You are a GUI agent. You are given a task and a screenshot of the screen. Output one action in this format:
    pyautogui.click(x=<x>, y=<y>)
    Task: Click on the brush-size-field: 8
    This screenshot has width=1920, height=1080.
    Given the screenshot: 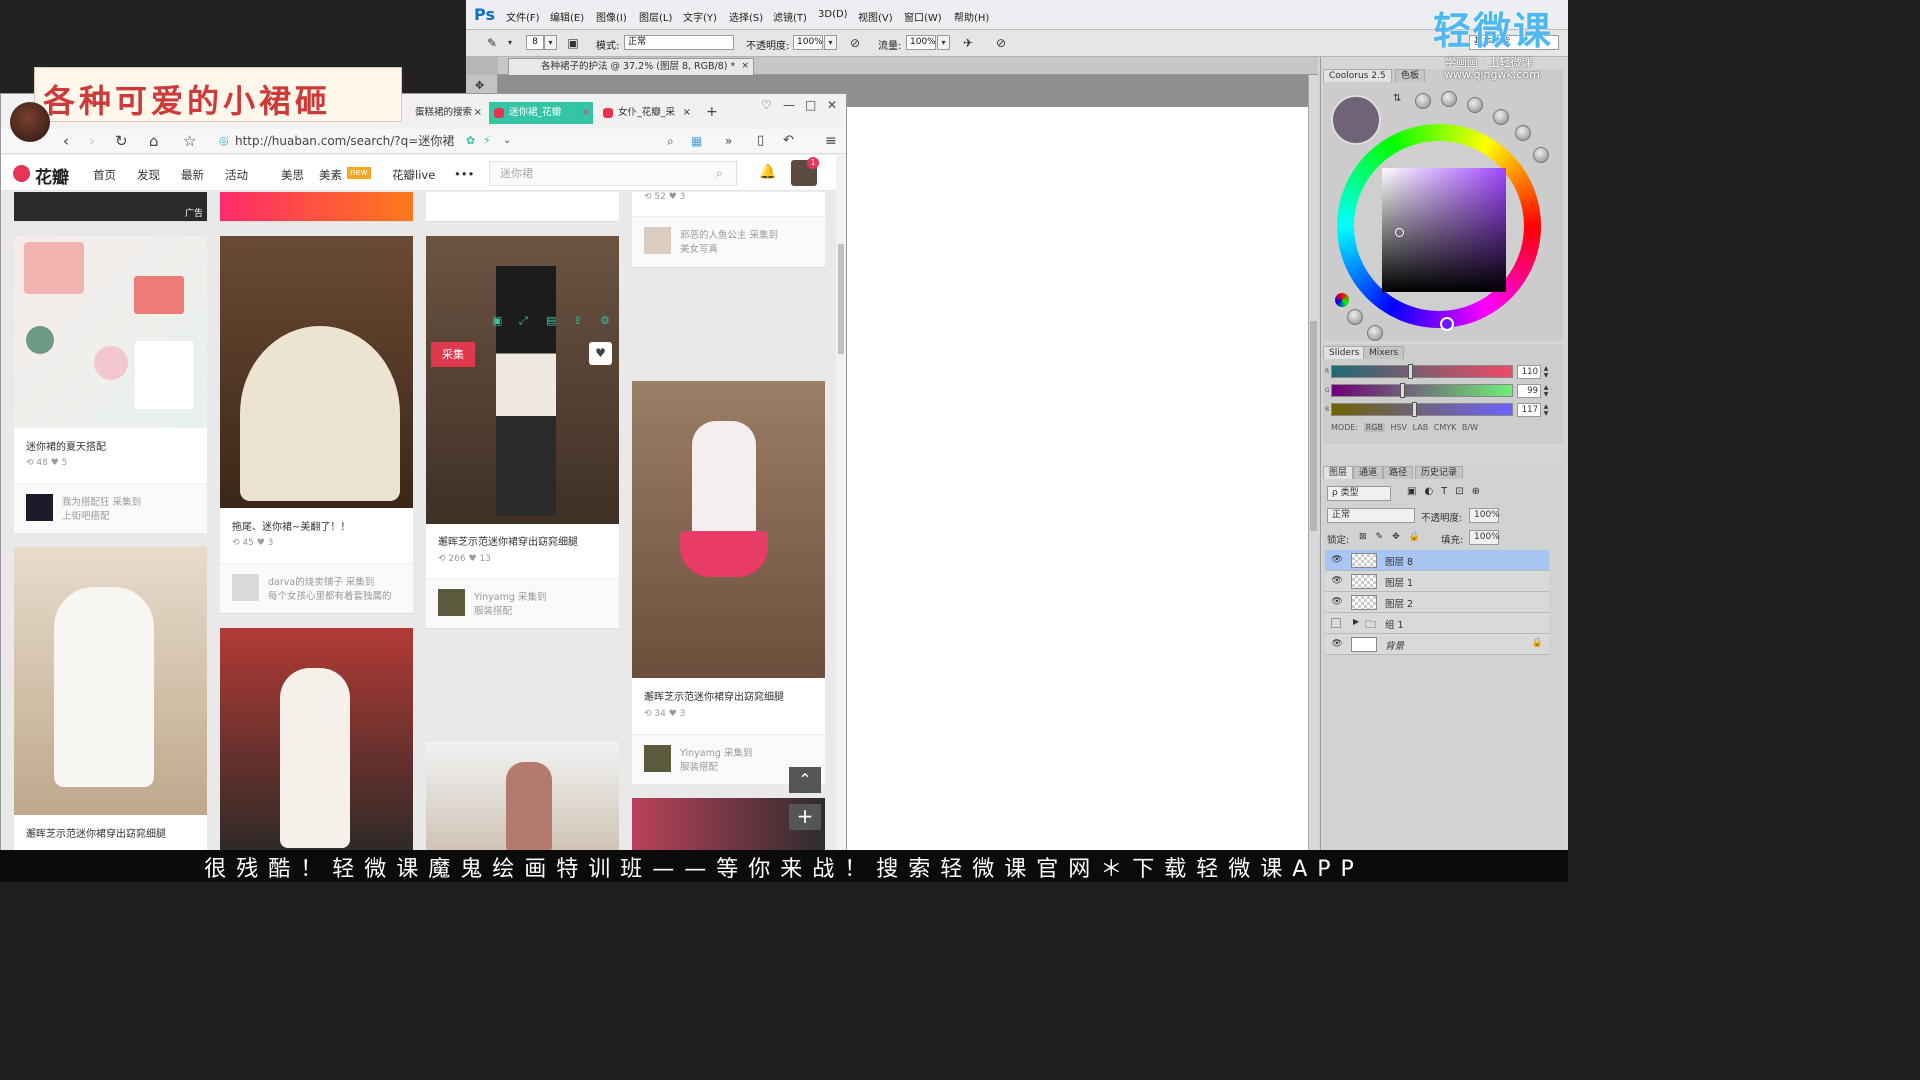 What is the action you would take?
    pyautogui.click(x=535, y=42)
    